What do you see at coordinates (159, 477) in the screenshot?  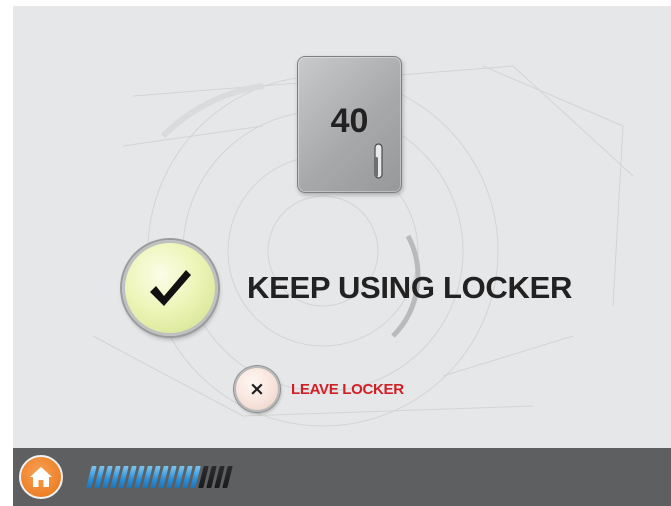 I see `progress-indicator` at bounding box center [159, 477].